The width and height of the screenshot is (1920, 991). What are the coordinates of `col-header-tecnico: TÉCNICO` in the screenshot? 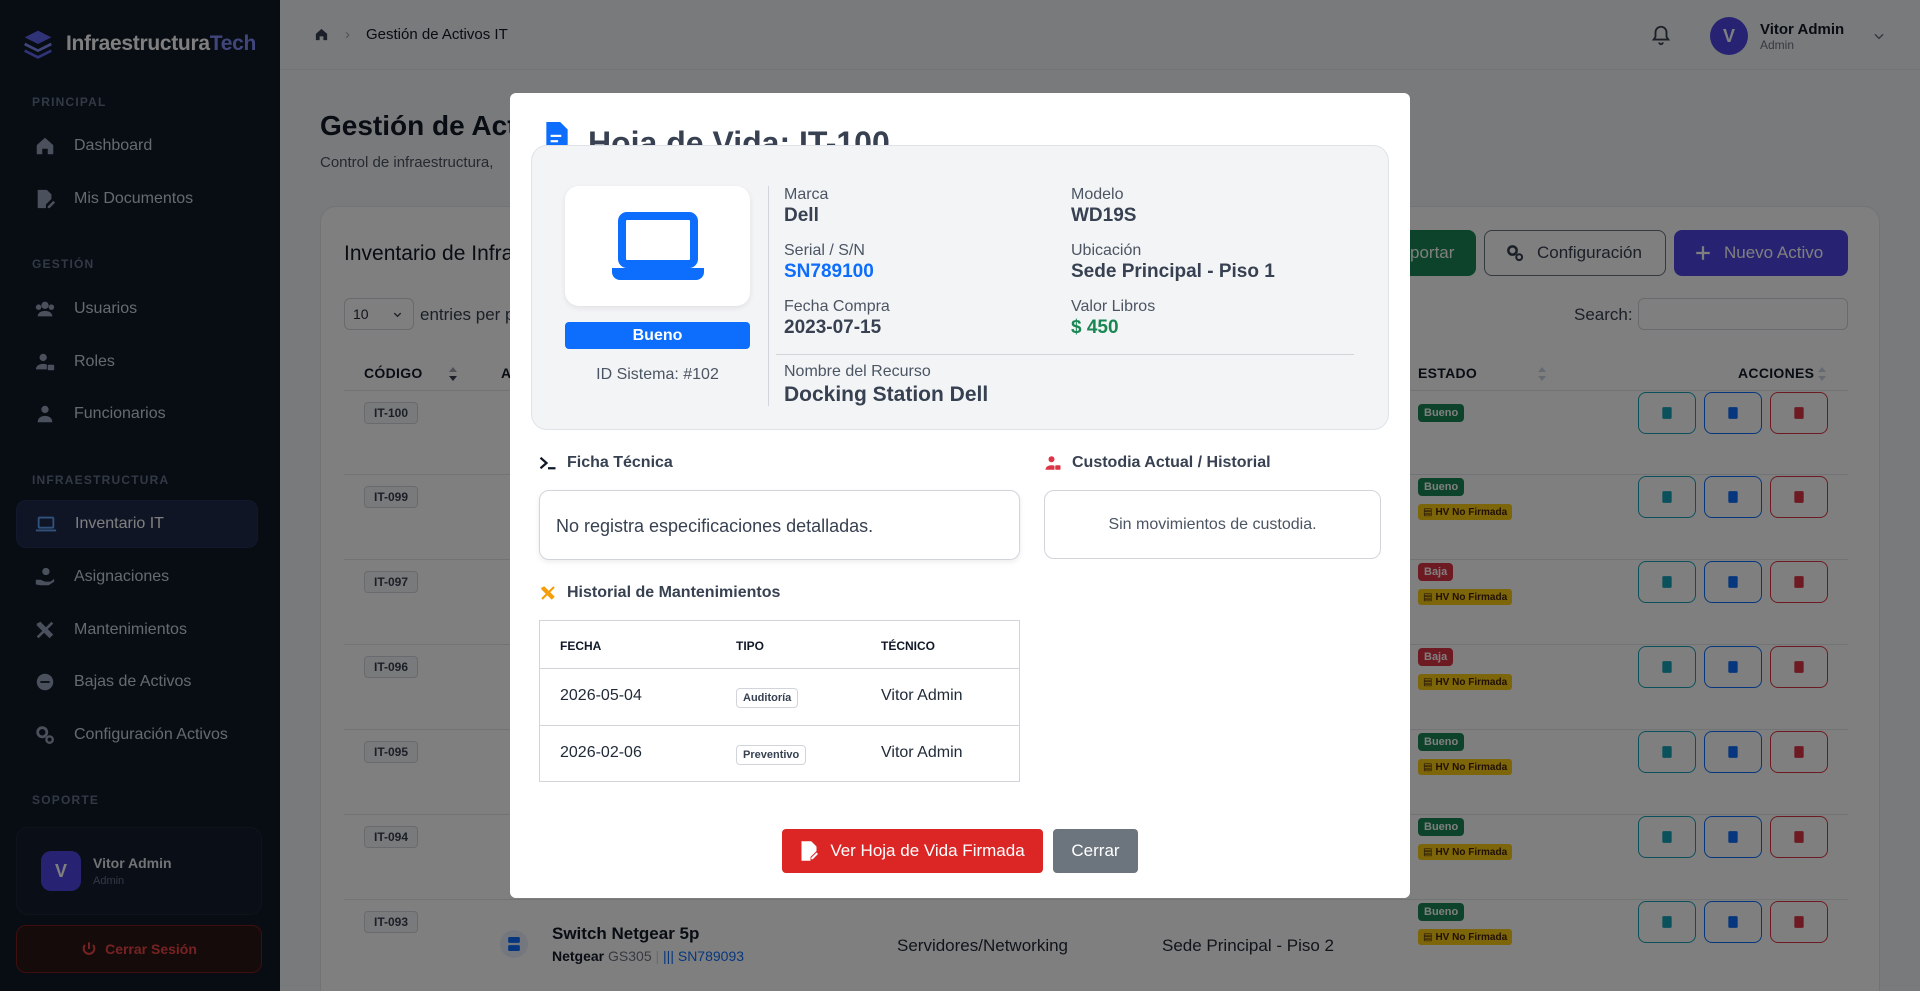 It's located at (908, 646).